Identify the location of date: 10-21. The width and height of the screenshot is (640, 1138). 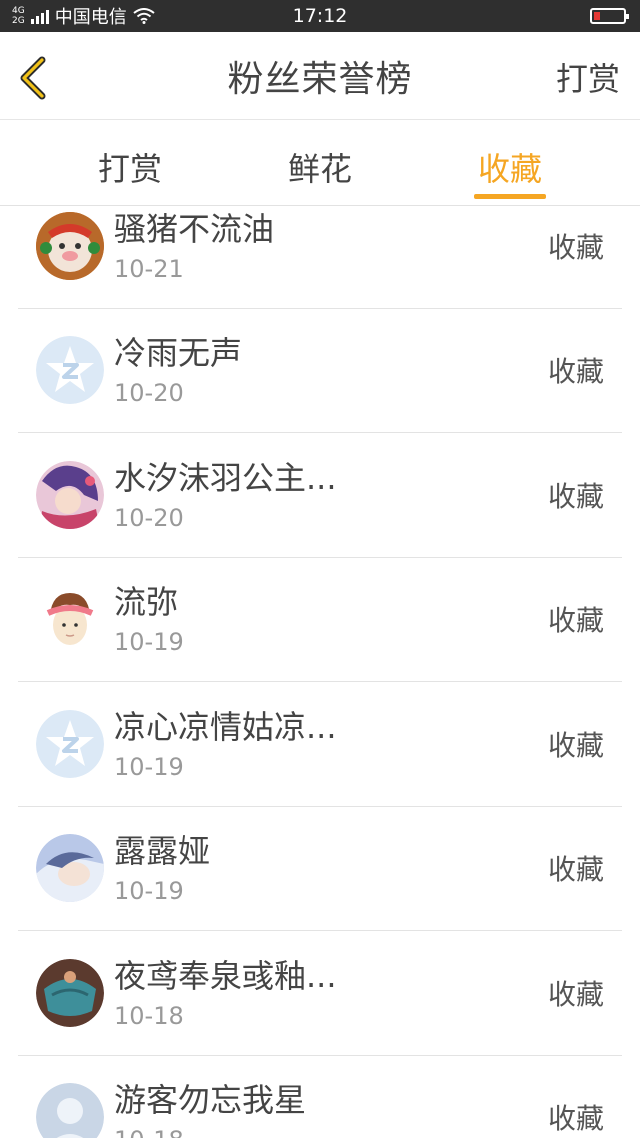
(149, 268).